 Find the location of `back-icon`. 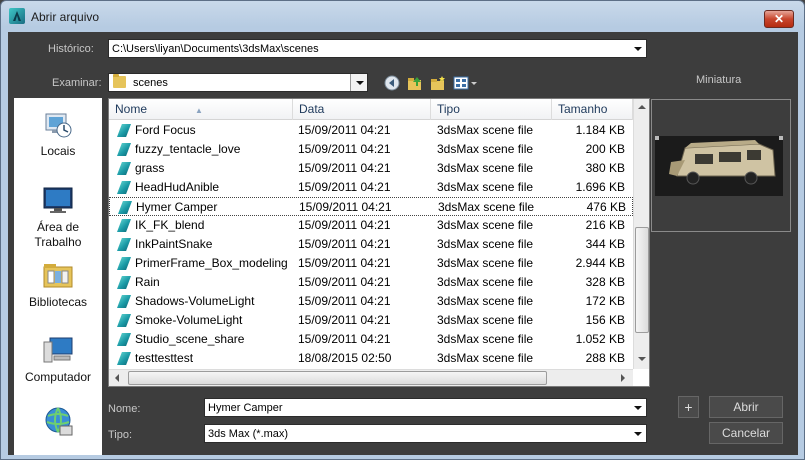

back-icon is located at coordinates (392, 83).